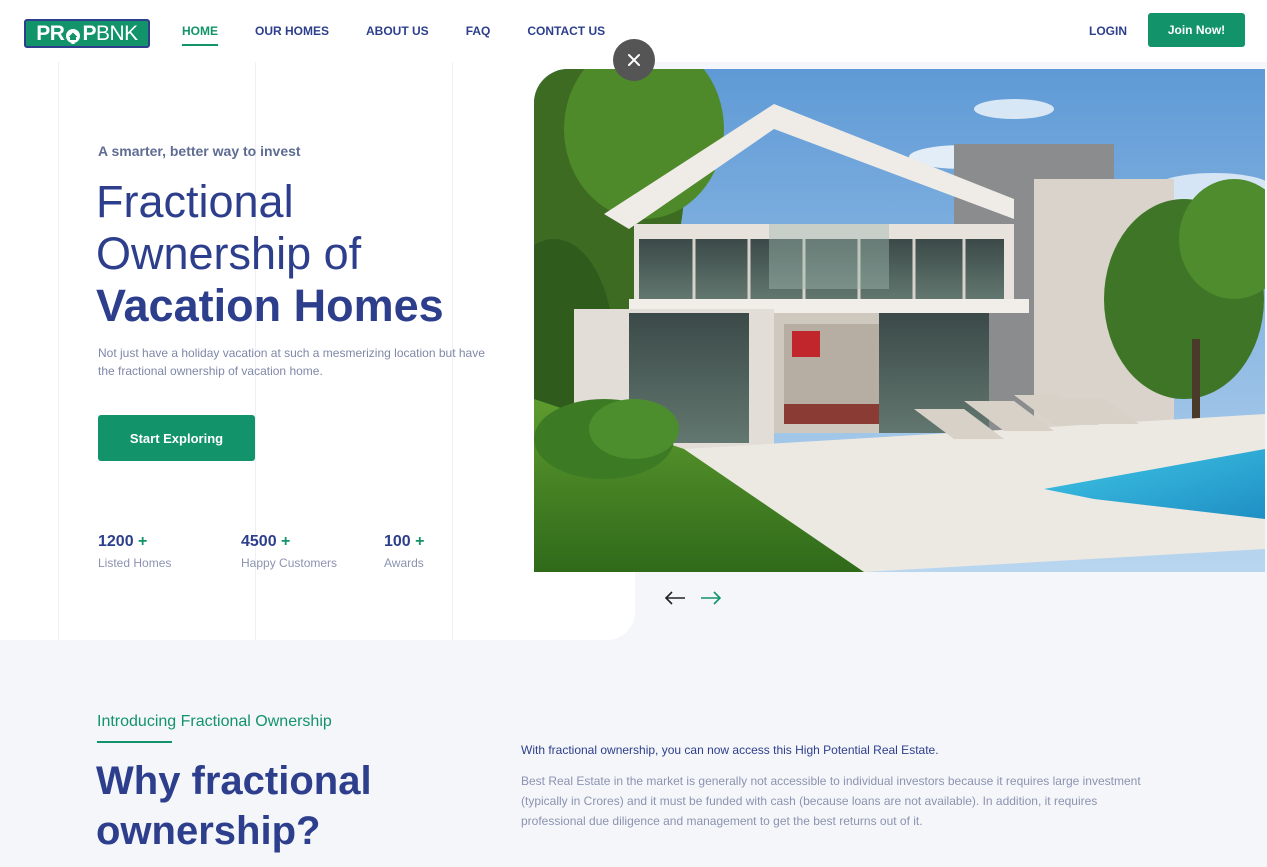  I want to click on stat-label: Awards, so click(404, 563).